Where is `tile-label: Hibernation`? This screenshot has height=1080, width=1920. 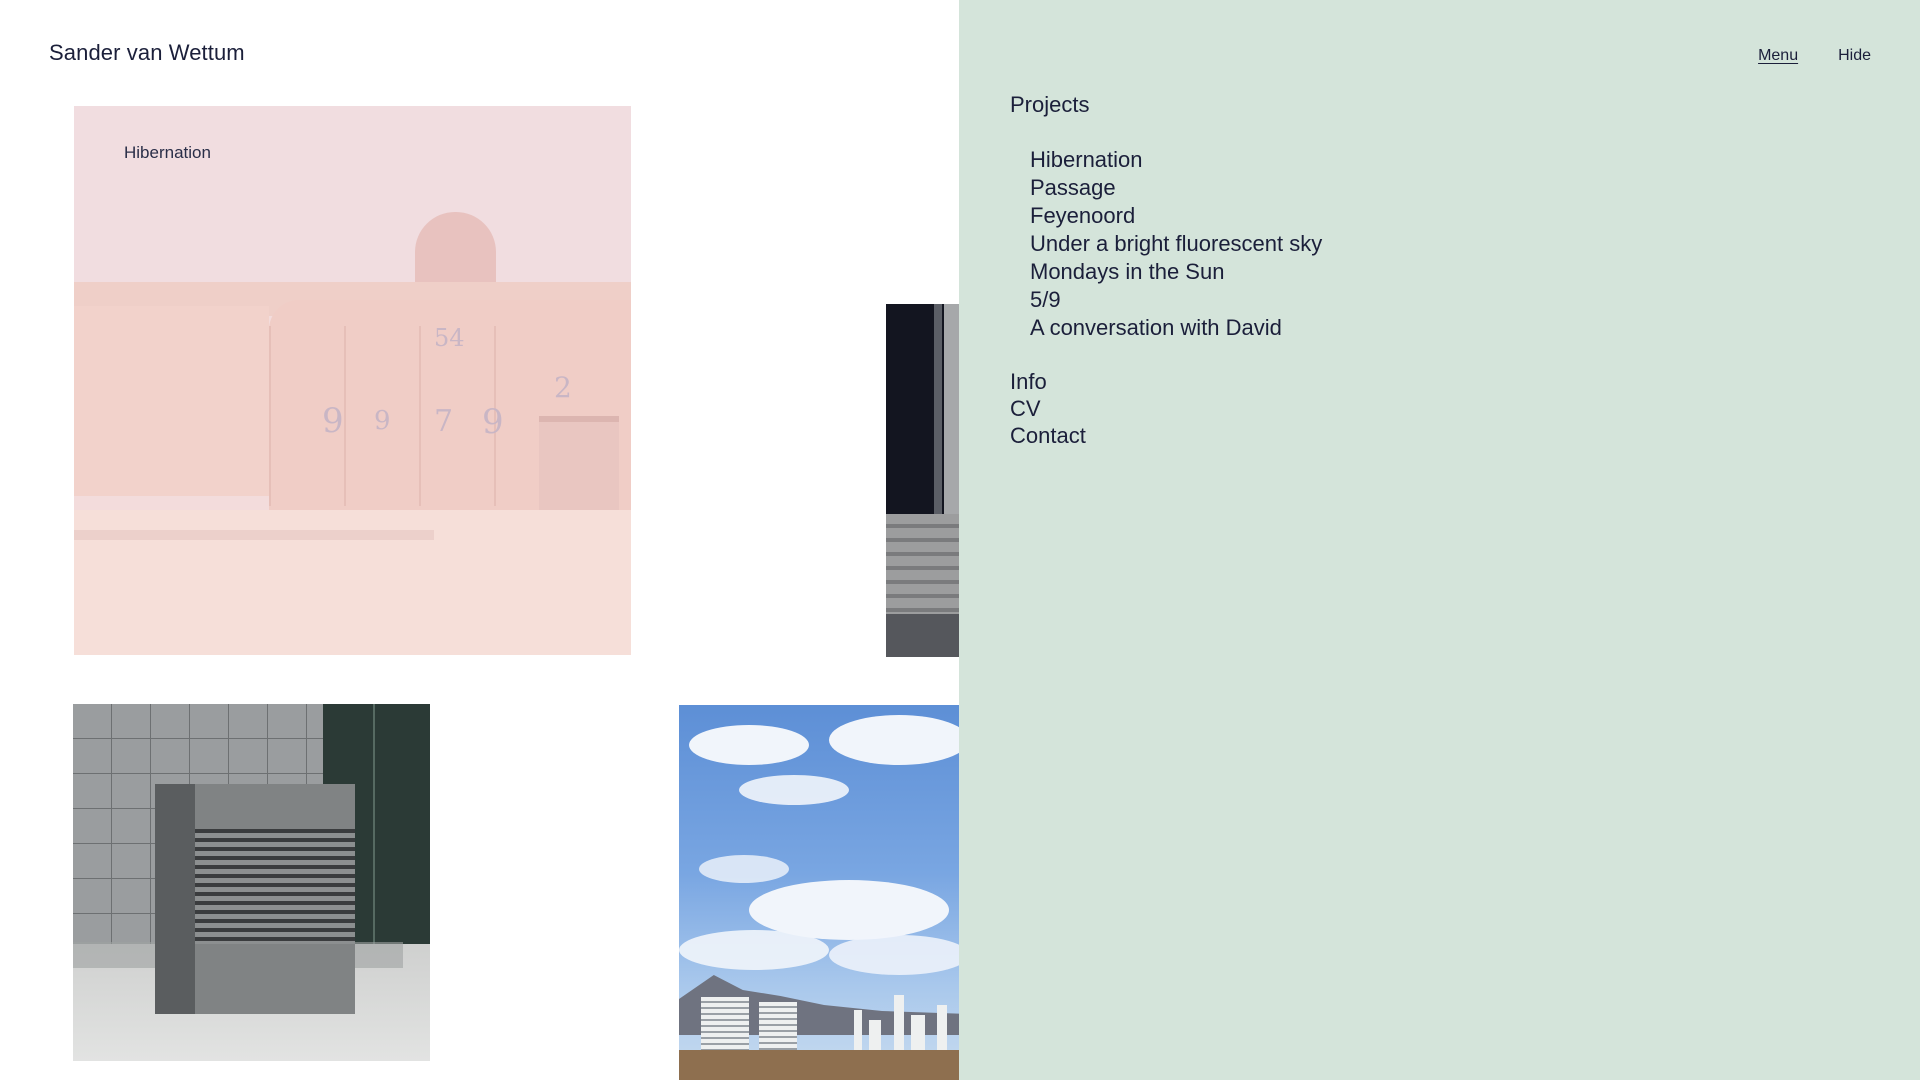
tile-label: Hibernation is located at coordinates (167, 152).